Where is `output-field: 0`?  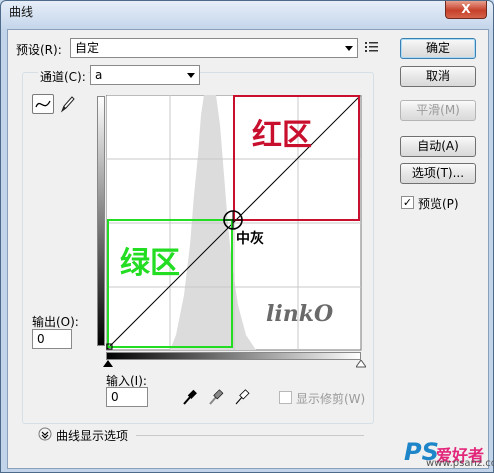
output-field: 0 is located at coordinates (52, 339).